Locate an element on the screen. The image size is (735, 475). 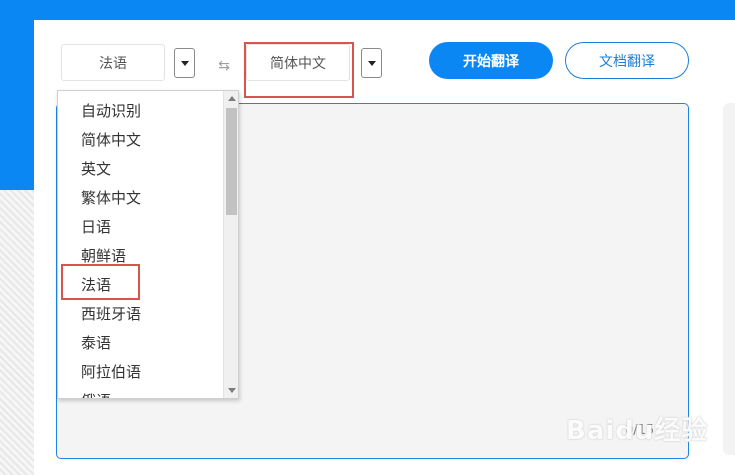
language-option-arabic: 阿拉伯语 is located at coordinates (140, 372).